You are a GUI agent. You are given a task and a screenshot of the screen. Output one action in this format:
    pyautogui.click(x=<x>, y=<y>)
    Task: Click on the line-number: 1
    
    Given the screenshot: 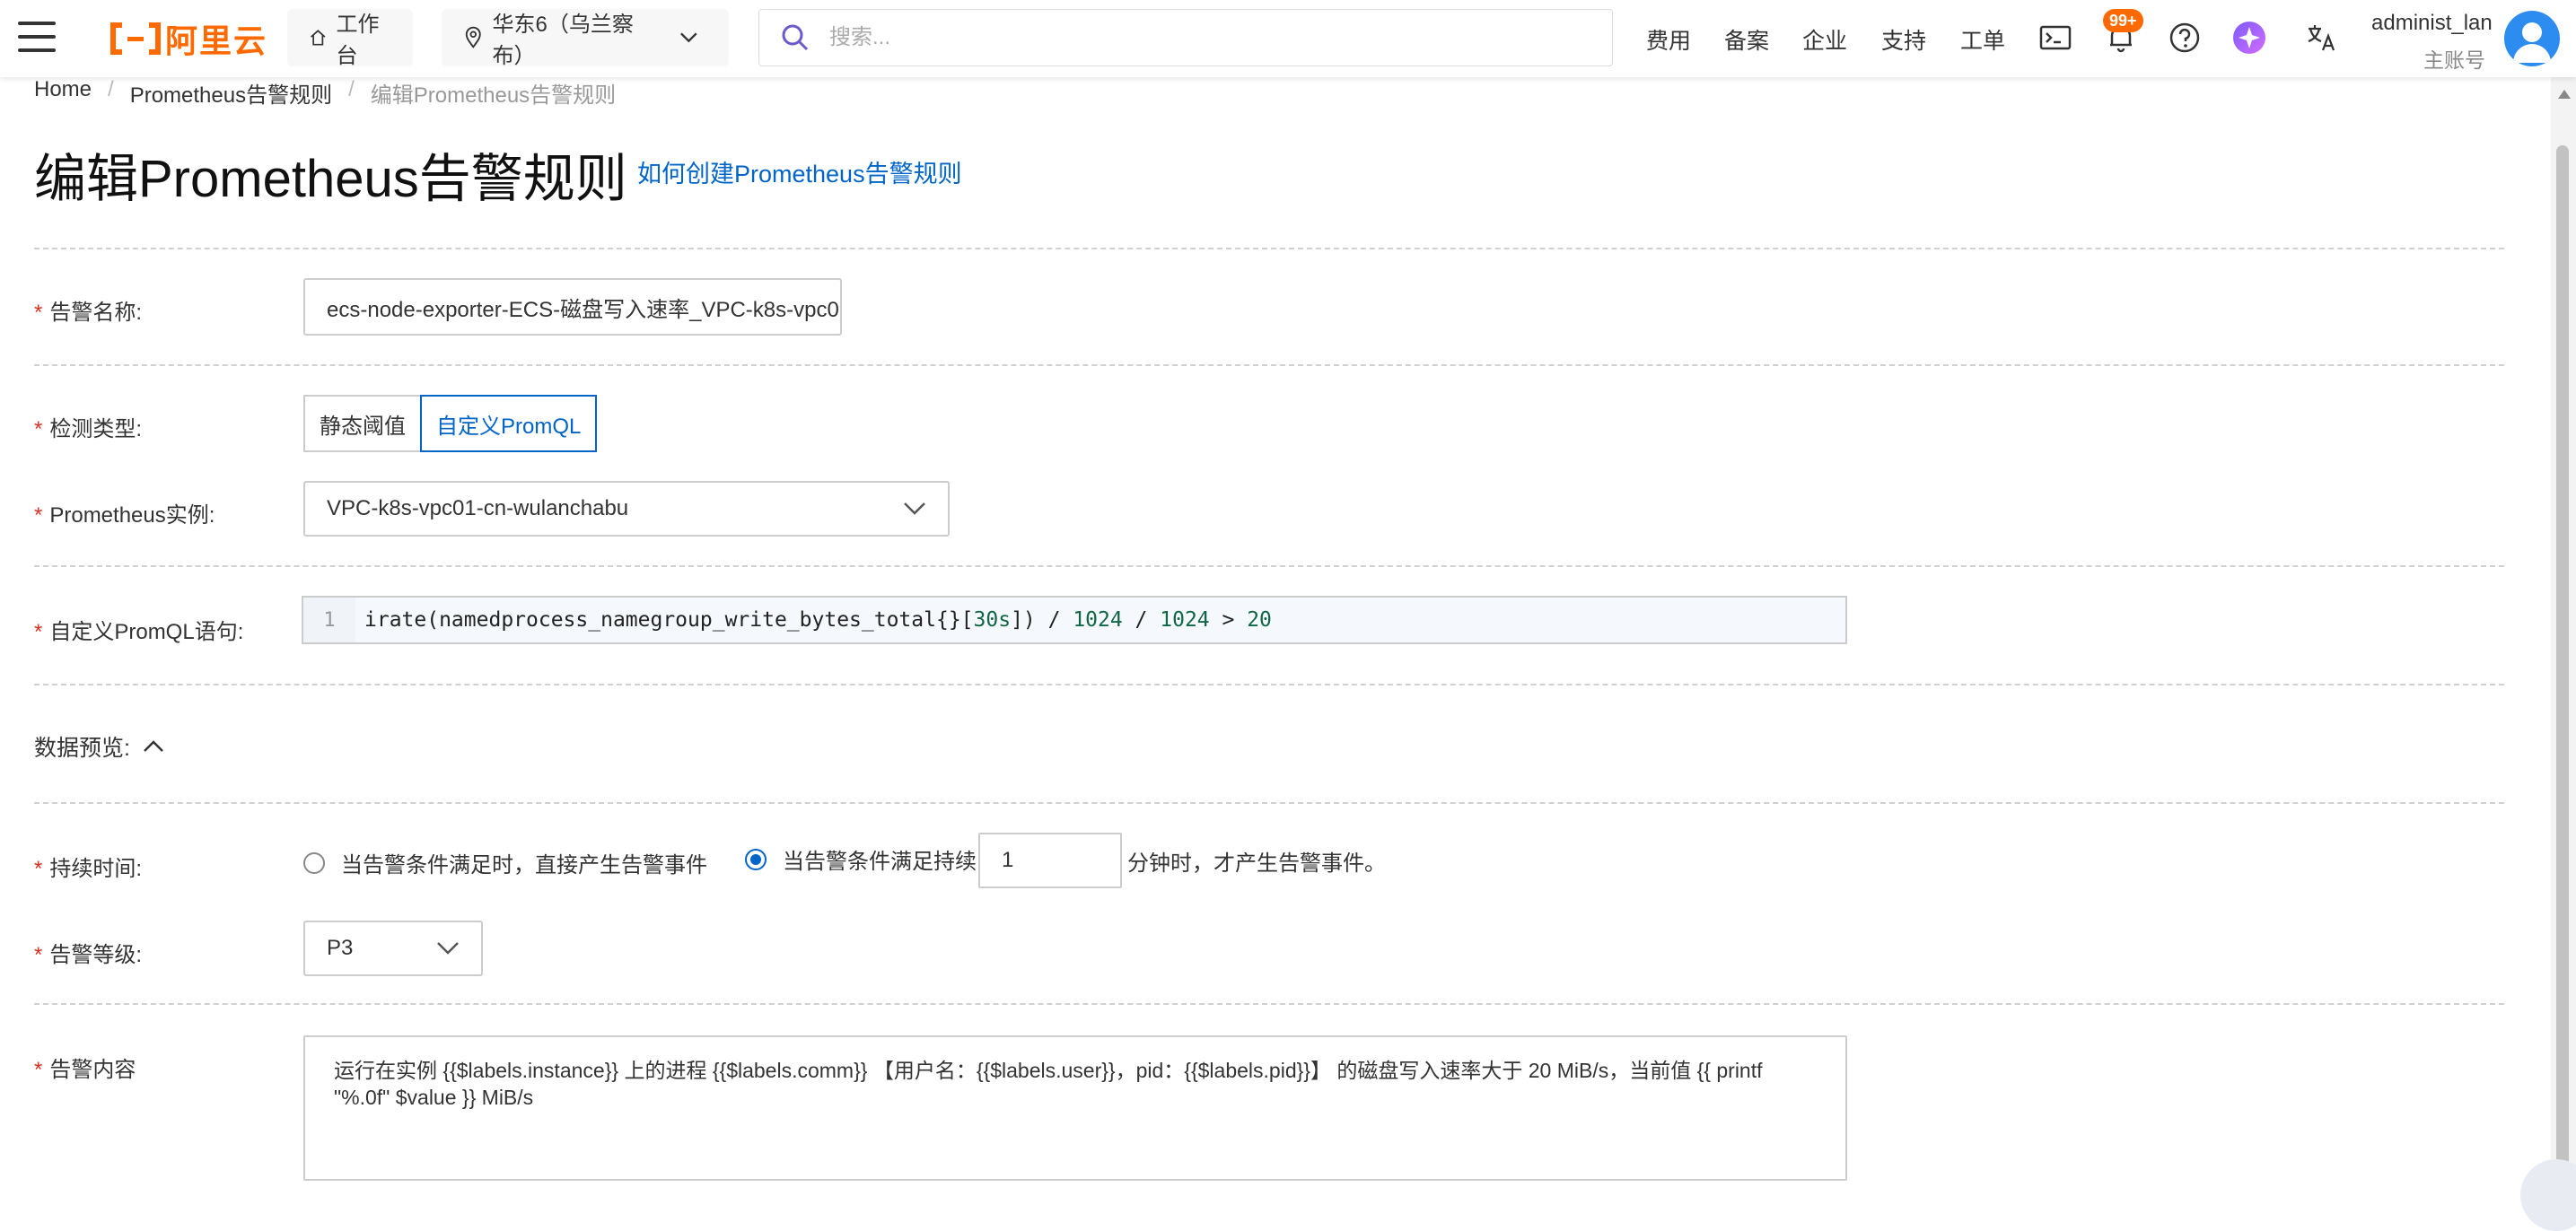 What is the action you would take?
    pyautogui.click(x=329, y=620)
    